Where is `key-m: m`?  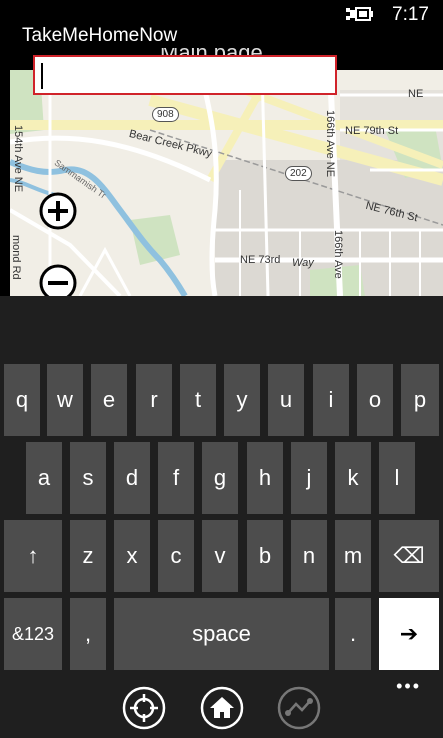 key-m: m is located at coordinates (353, 556).